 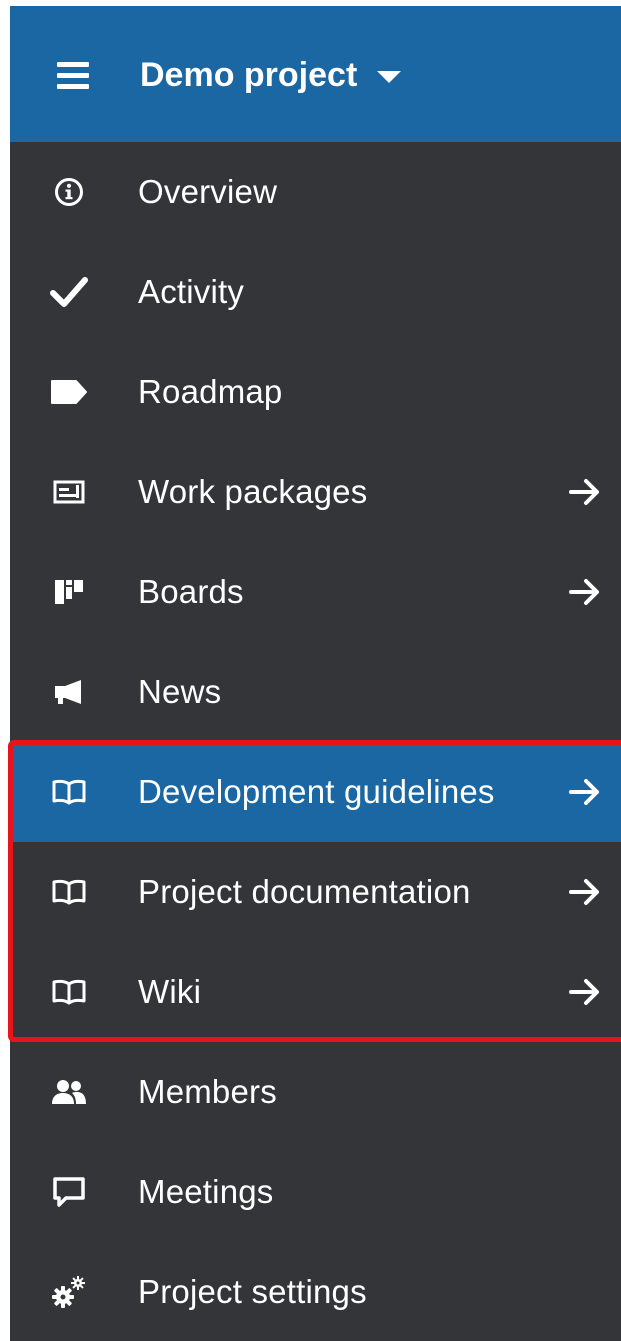 What do you see at coordinates (69, 692) in the screenshot?
I see `megaphone-icon` at bounding box center [69, 692].